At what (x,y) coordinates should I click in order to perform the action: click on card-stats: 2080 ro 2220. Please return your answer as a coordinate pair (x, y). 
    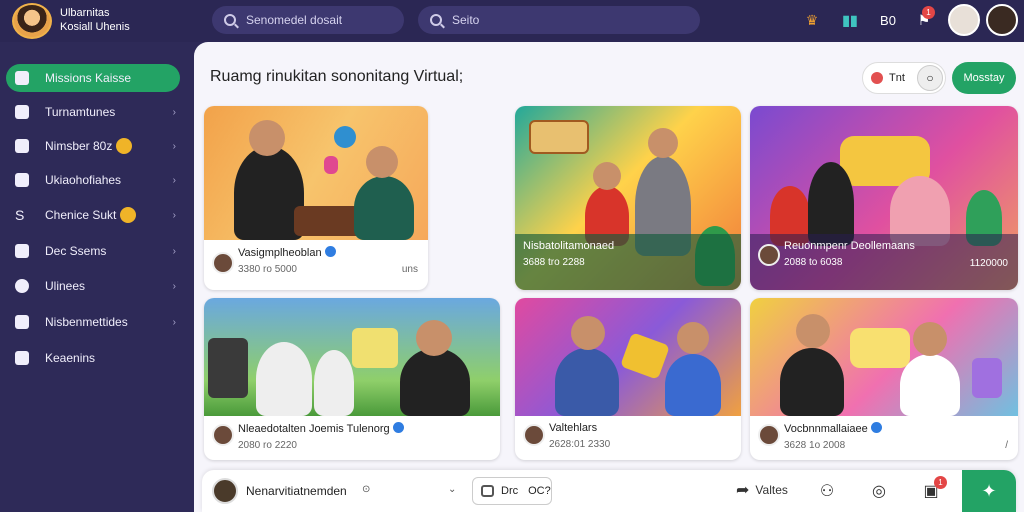
    Looking at the image, I should click on (267, 445).